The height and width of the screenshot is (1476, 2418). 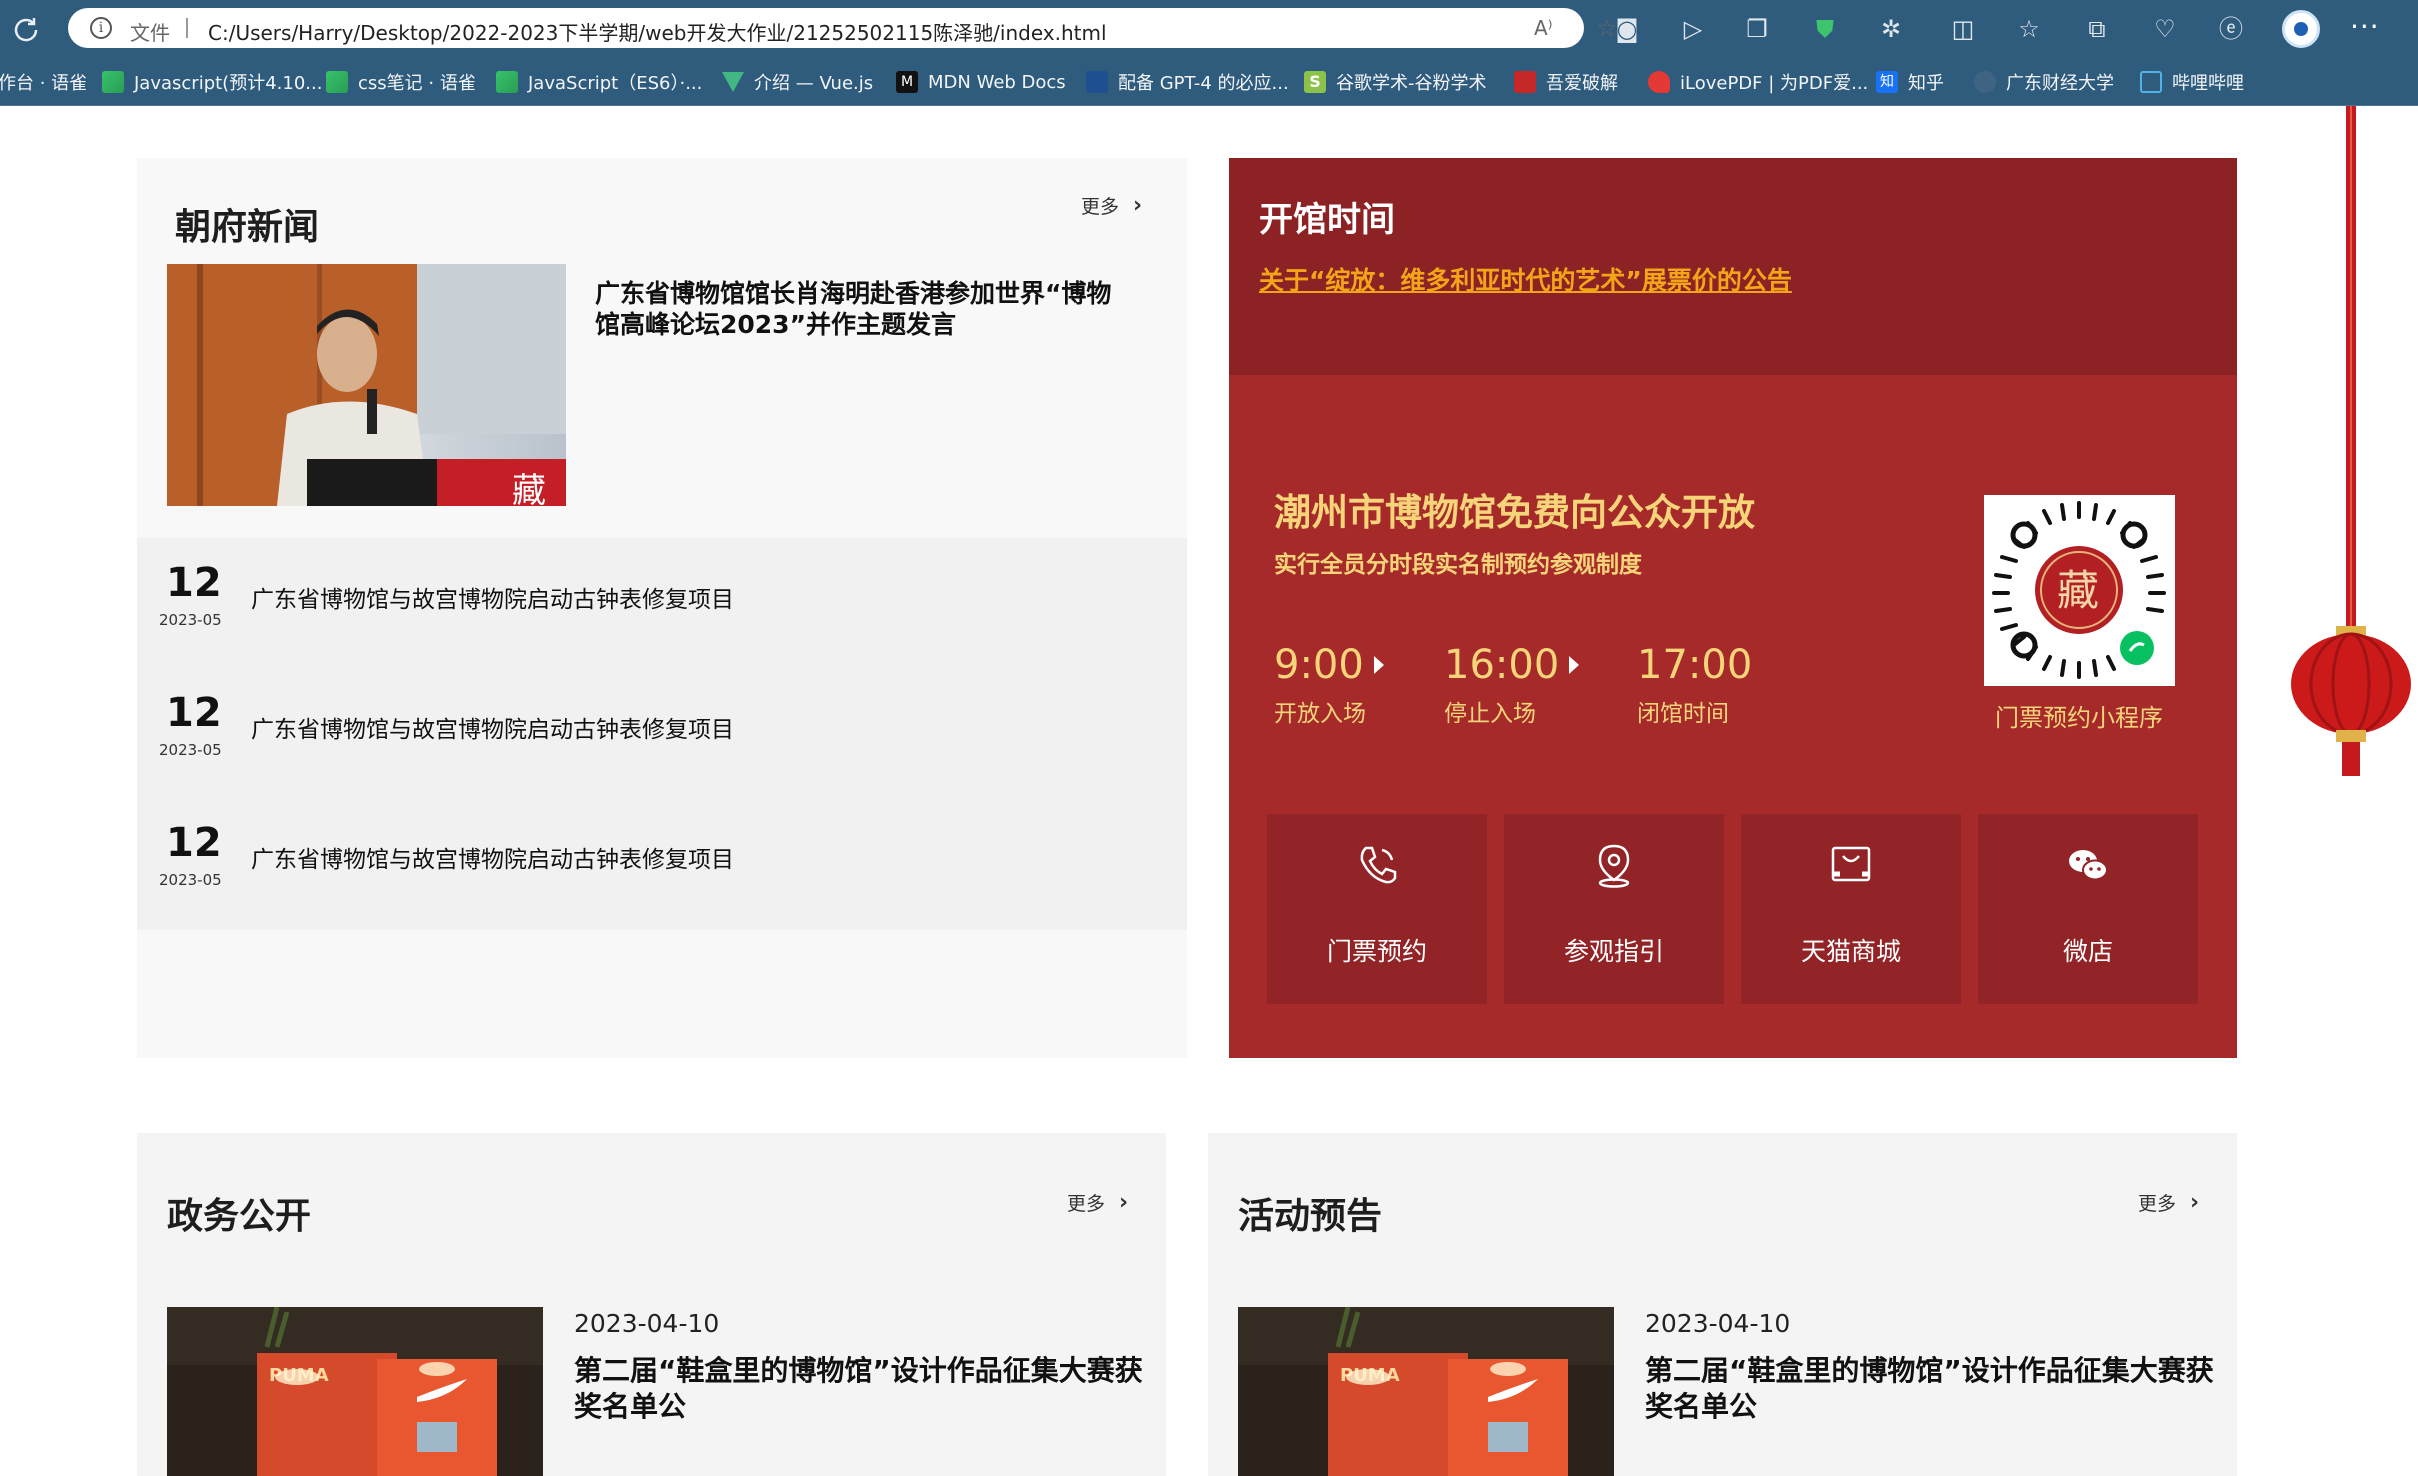 I want to click on service-tmall-store: 天猫商城, so click(x=1851, y=909).